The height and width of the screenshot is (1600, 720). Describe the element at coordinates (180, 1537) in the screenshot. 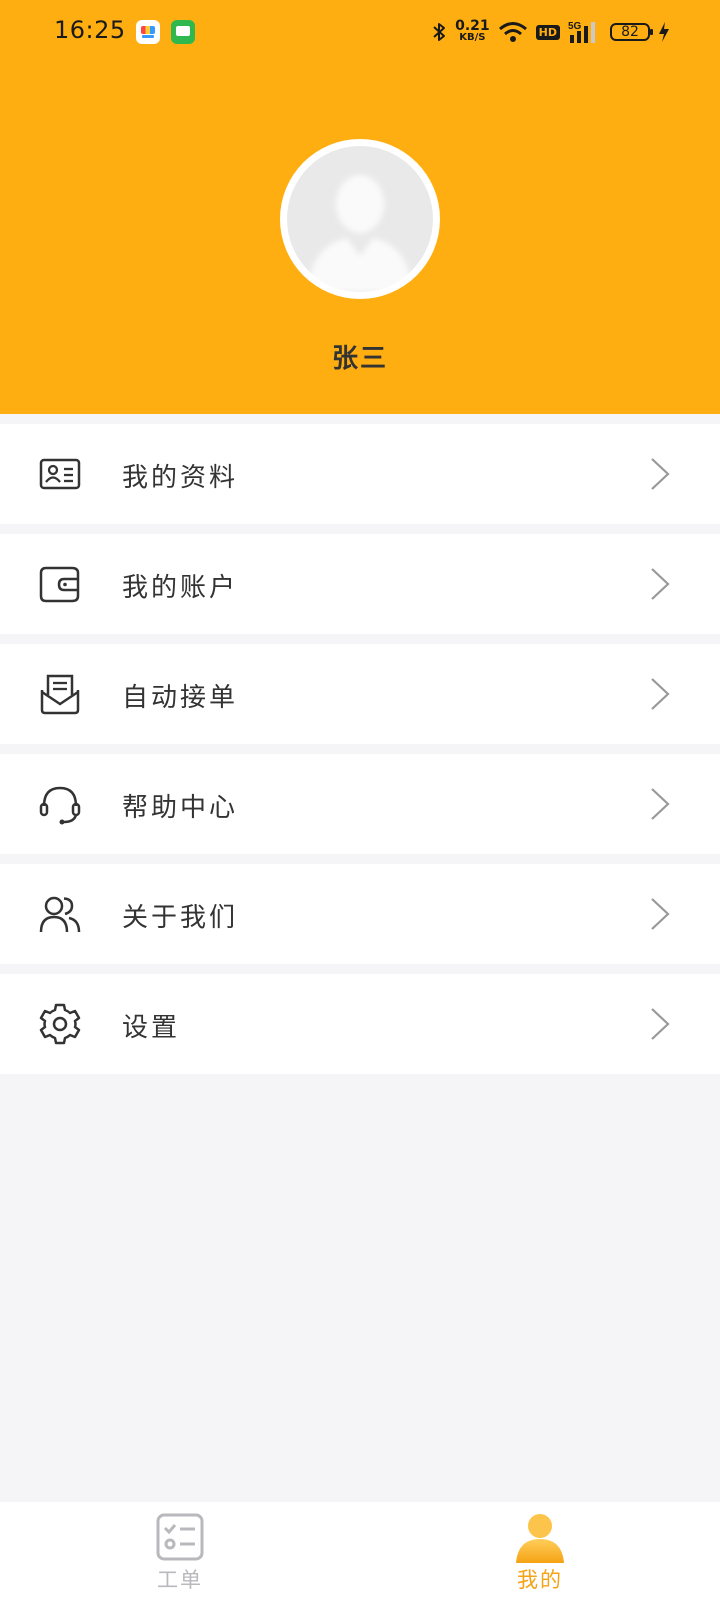

I see `checklist-icon` at that location.